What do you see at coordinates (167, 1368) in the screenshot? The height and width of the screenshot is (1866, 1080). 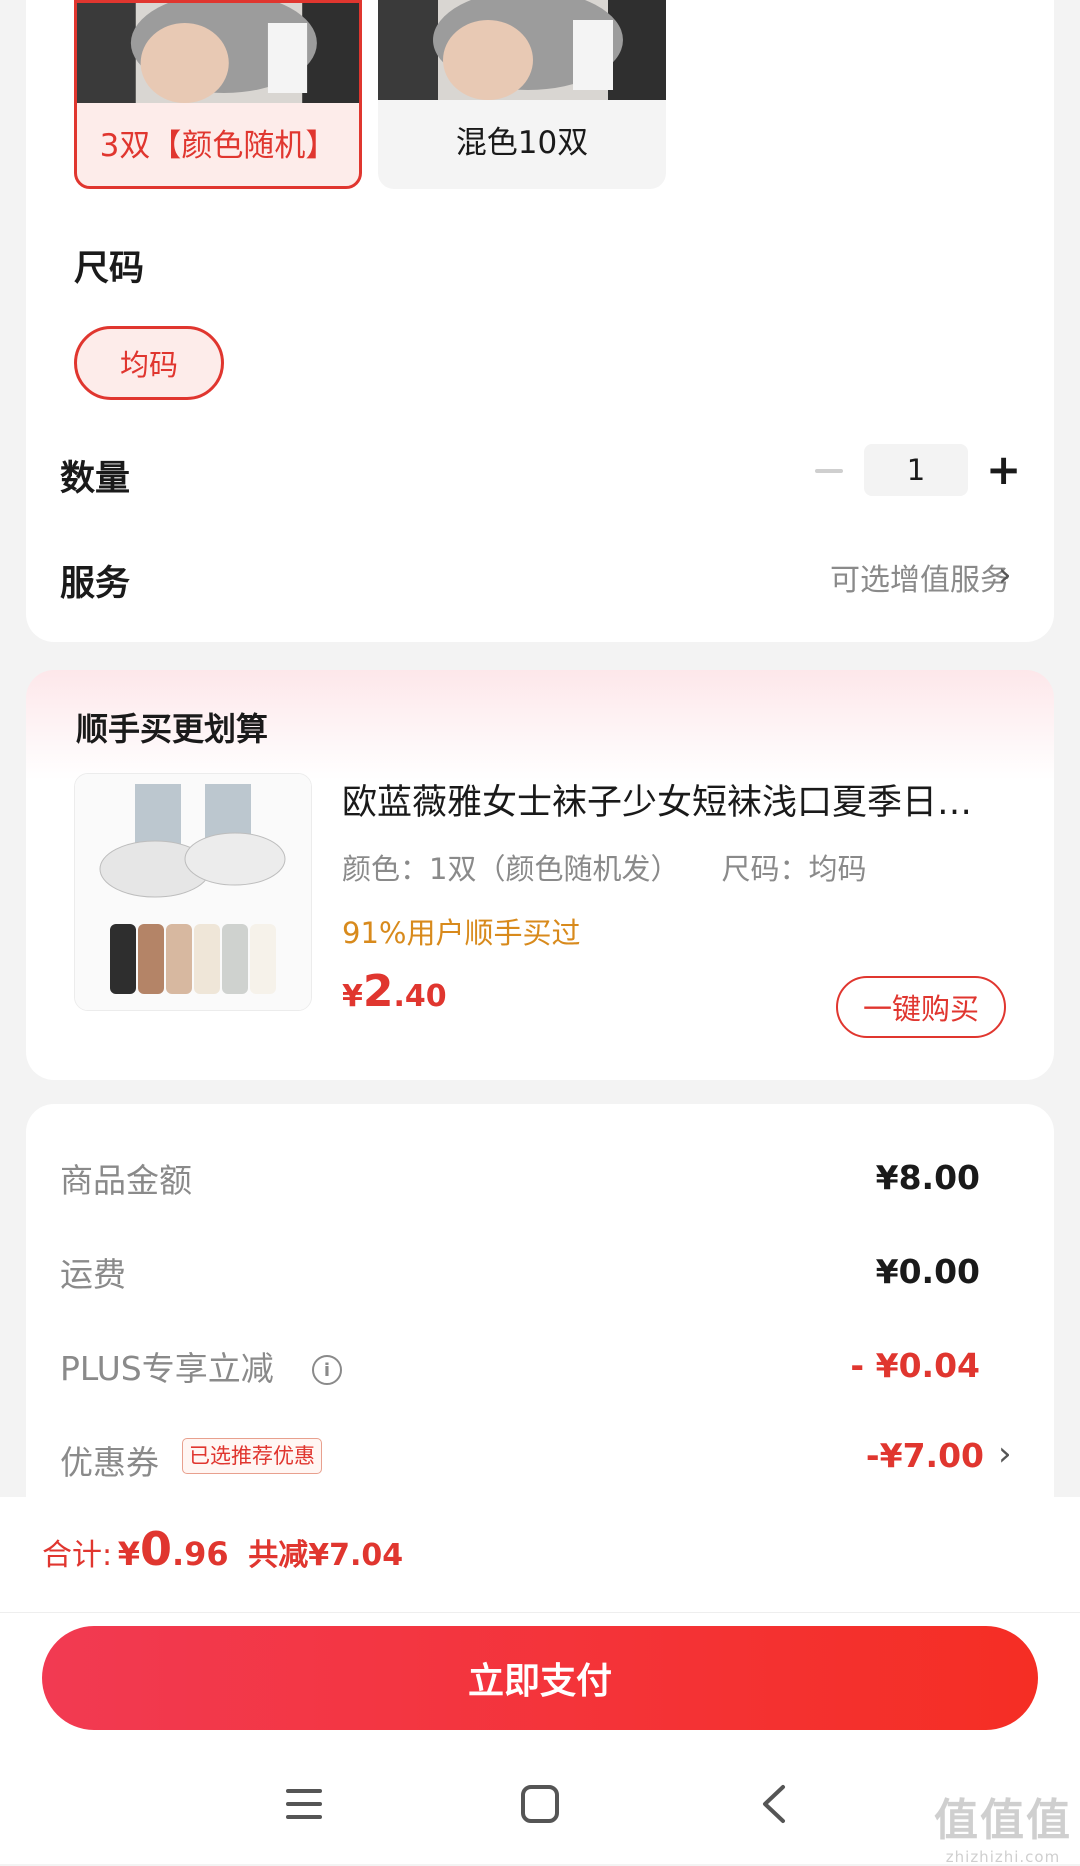 I see `plus-discount-label: PLUS专享立减` at bounding box center [167, 1368].